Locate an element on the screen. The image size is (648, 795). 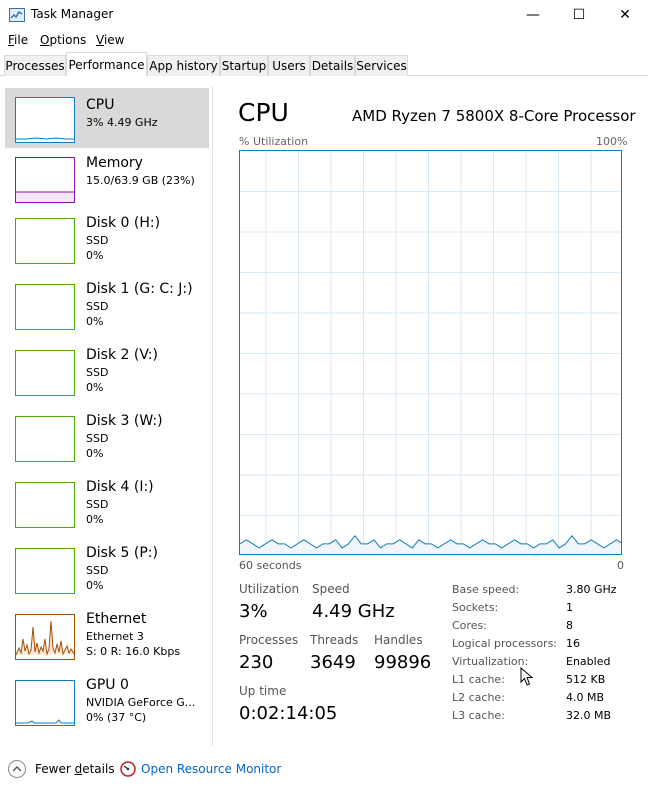
menu-file-label: ile is located at coordinates (21, 40).